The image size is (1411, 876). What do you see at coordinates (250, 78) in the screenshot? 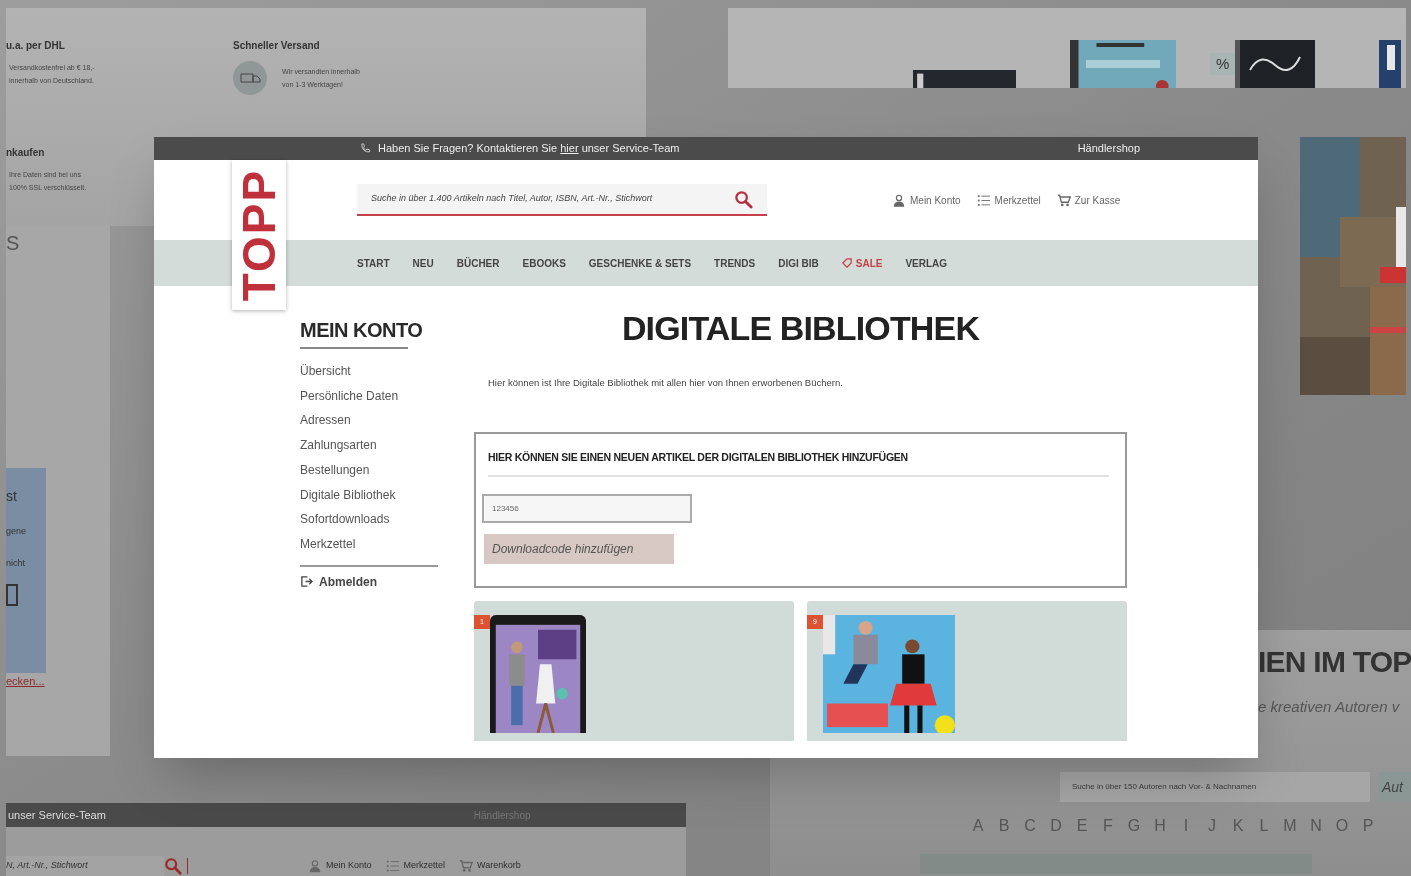
I see `van-icon` at bounding box center [250, 78].